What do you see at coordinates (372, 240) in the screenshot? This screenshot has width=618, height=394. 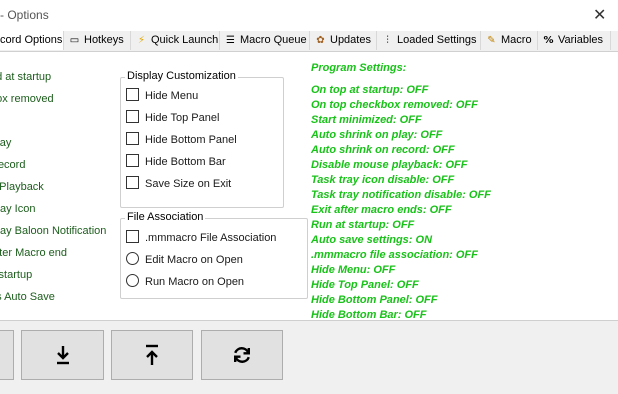 I see `setting-line: Auto save settings: ON` at bounding box center [372, 240].